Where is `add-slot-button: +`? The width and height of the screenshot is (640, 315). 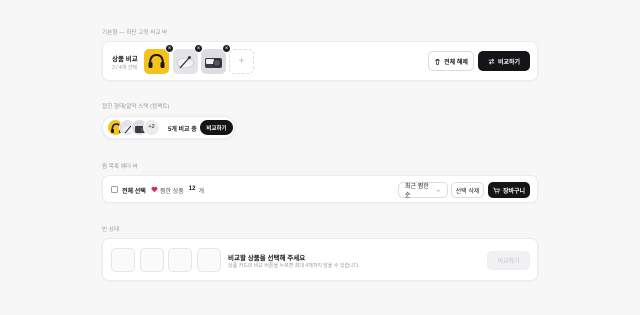
add-slot-button: + is located at coordinates (241, 61).